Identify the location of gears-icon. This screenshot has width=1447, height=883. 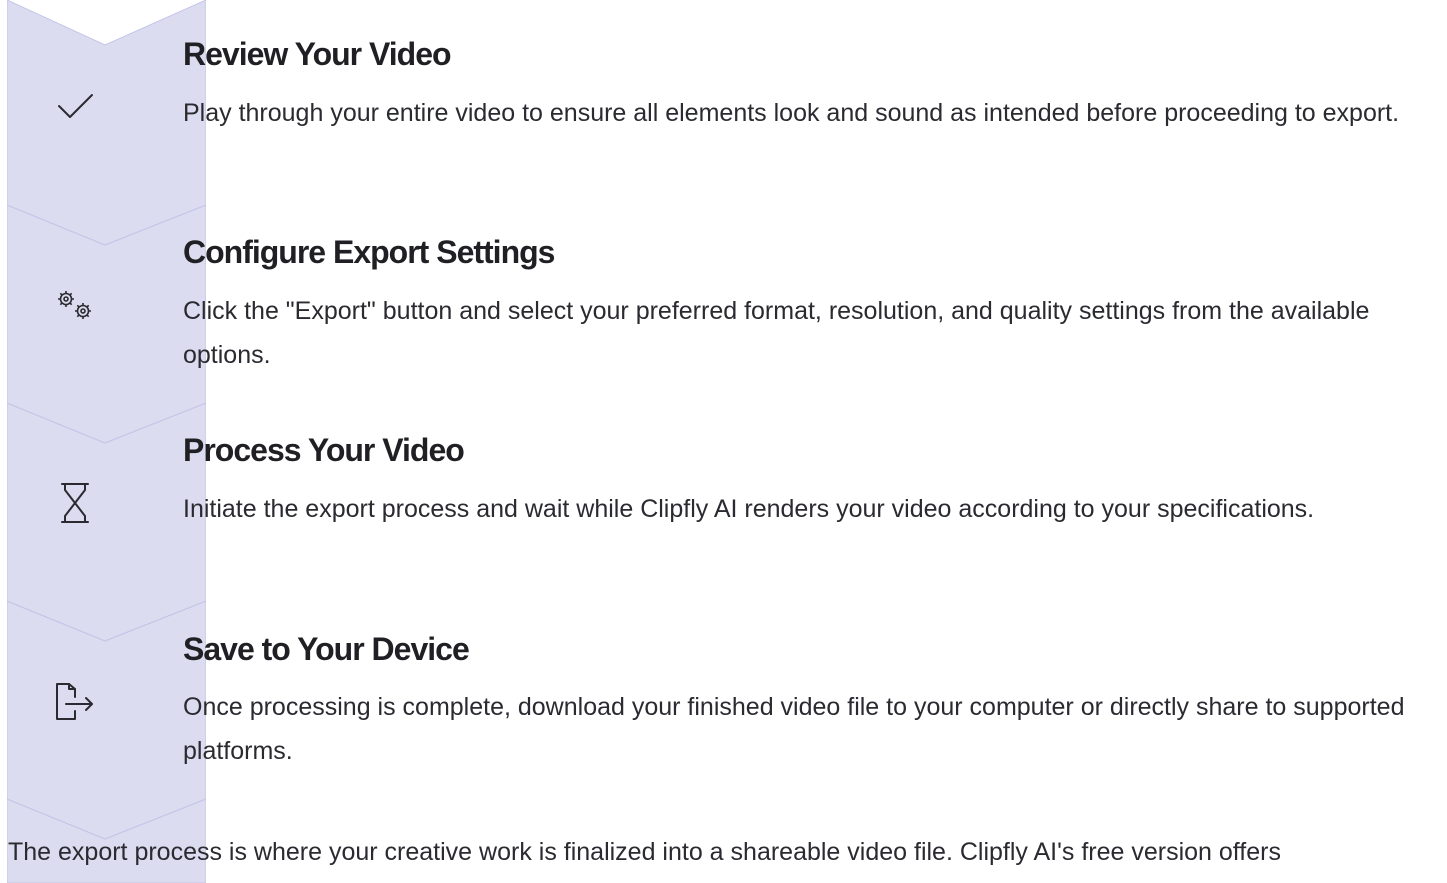
(75, 305).